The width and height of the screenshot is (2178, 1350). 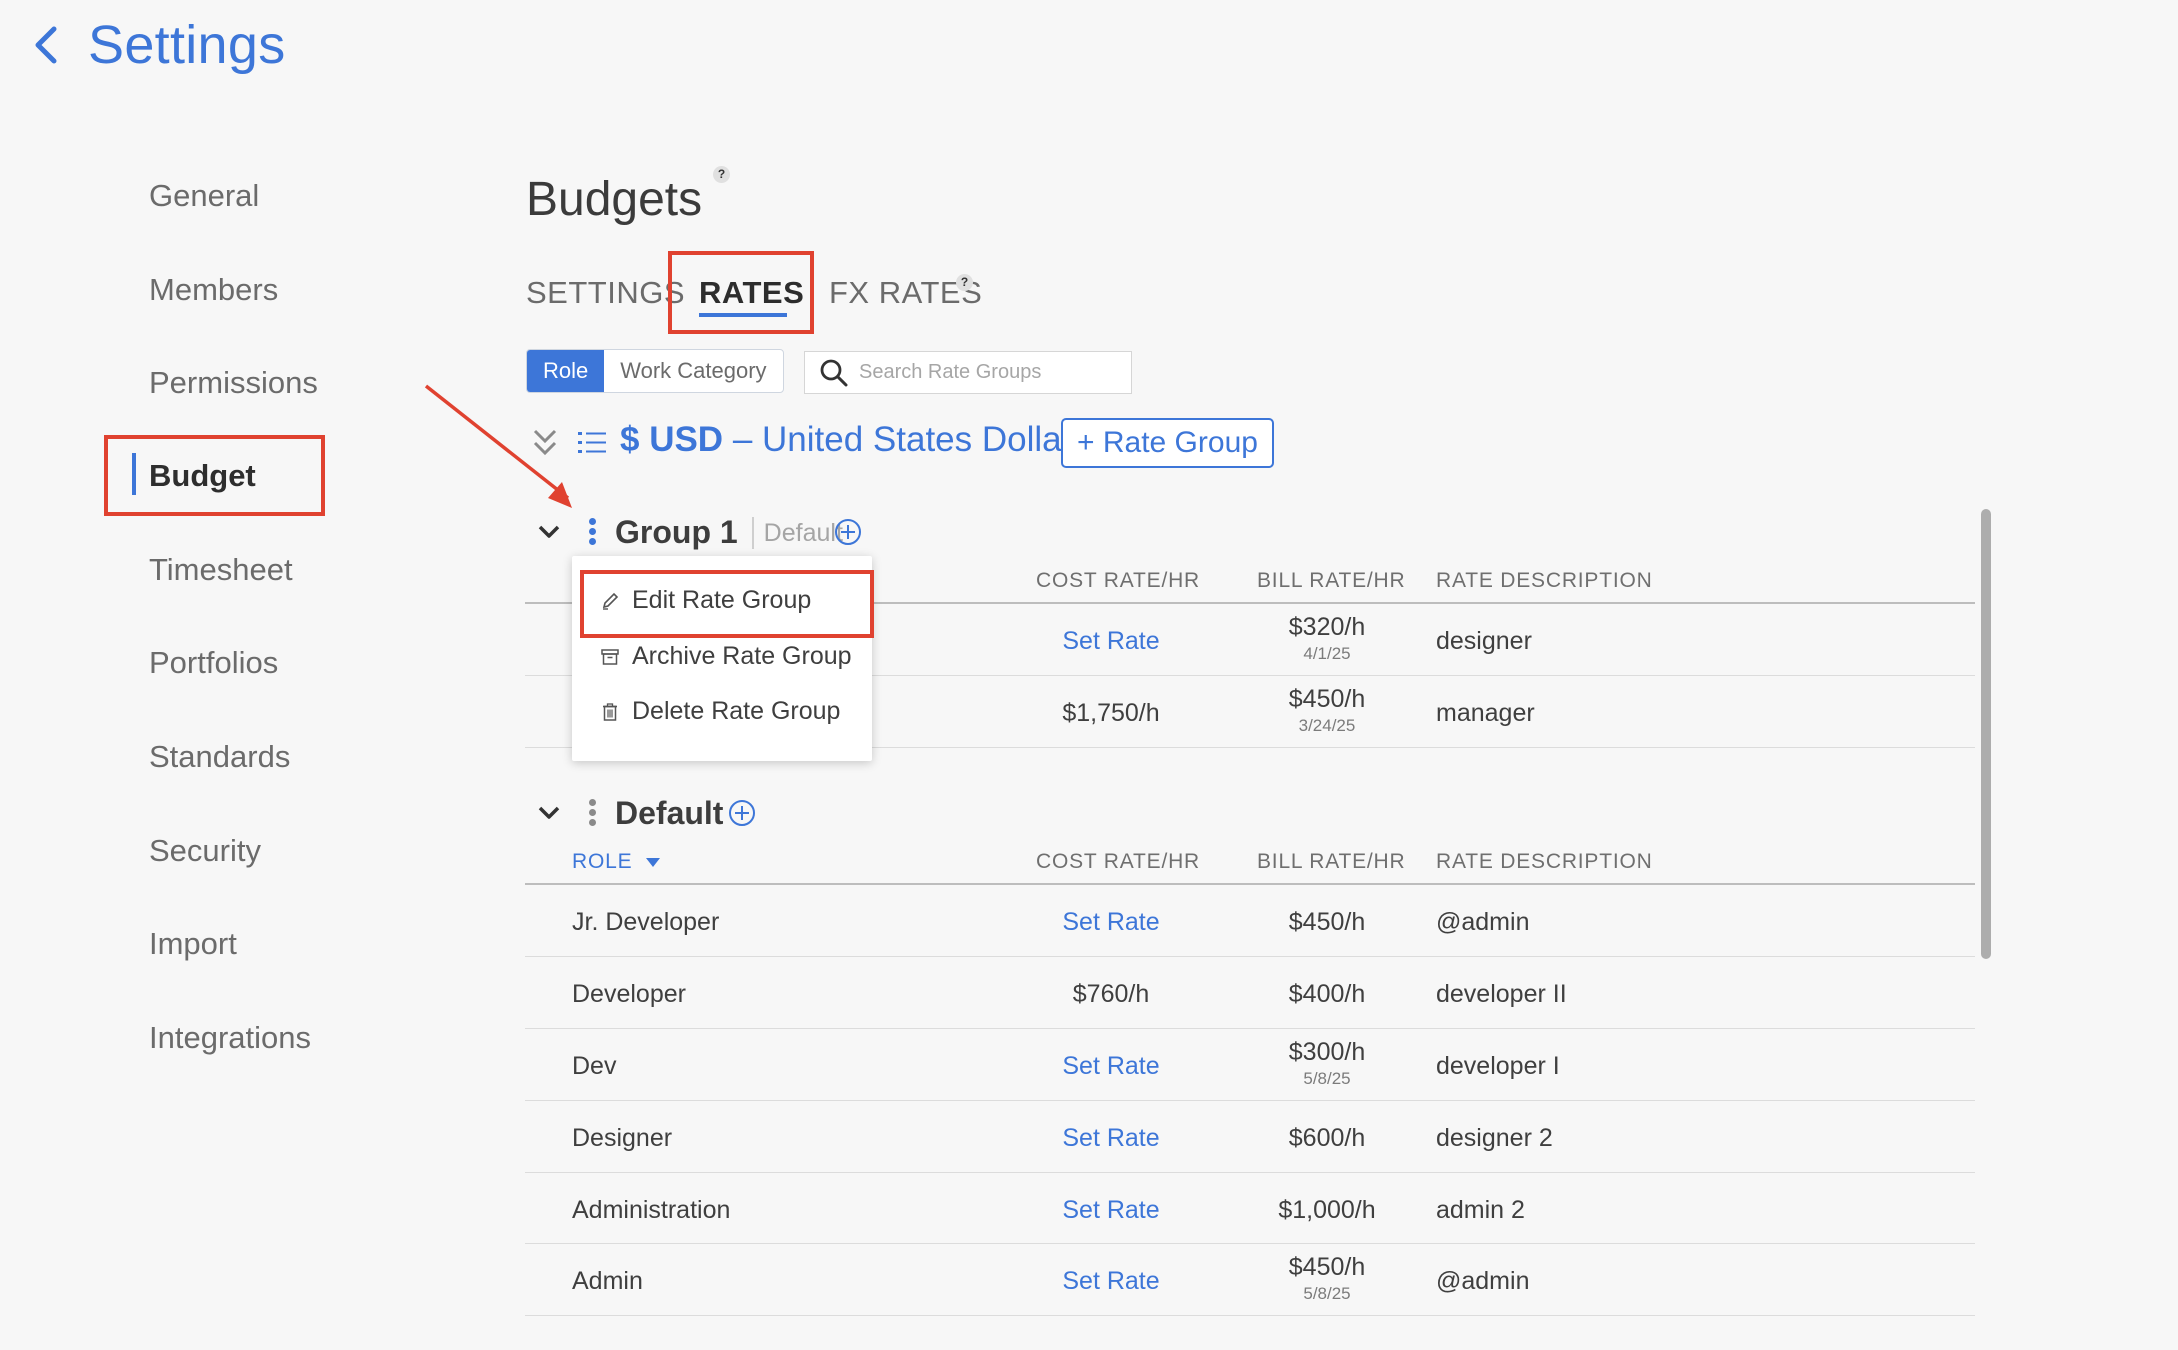 What do you see at coordinates (602, 861) in the screenshot?
I see `role-col-label: ROLE` at bounding box center [602, 861].